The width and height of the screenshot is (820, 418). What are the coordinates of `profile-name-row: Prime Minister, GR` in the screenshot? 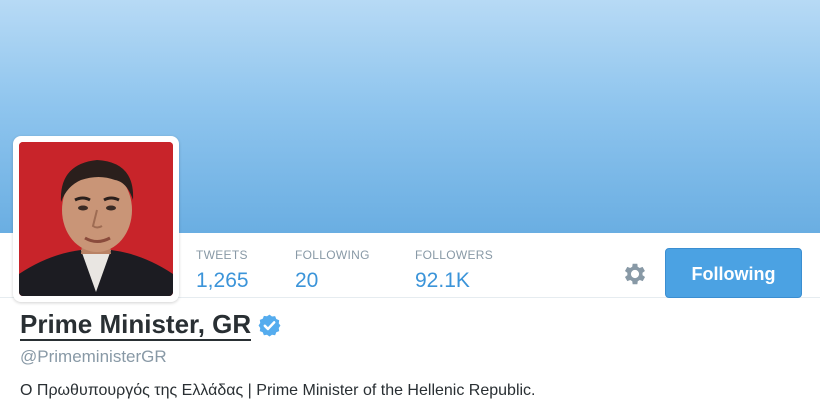 It's located at (151, 325).